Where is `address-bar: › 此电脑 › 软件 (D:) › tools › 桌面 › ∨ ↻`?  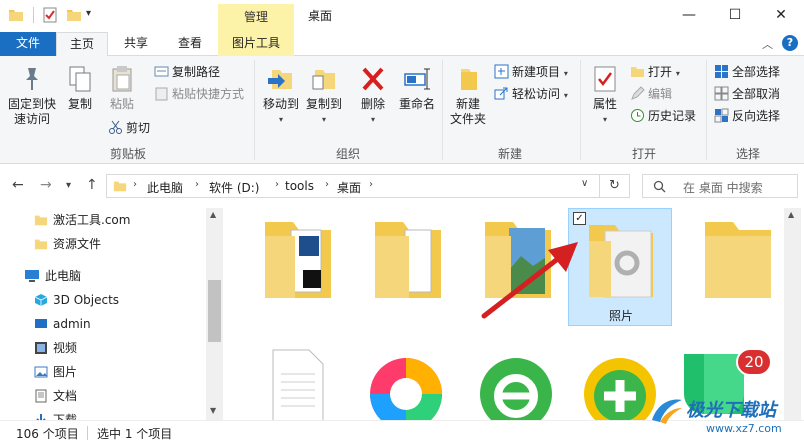
address-bar: › 此电脑 › 软件 (D:) › tools › 桌面 › ∨ ↻ is located at coordinates (368, 186).